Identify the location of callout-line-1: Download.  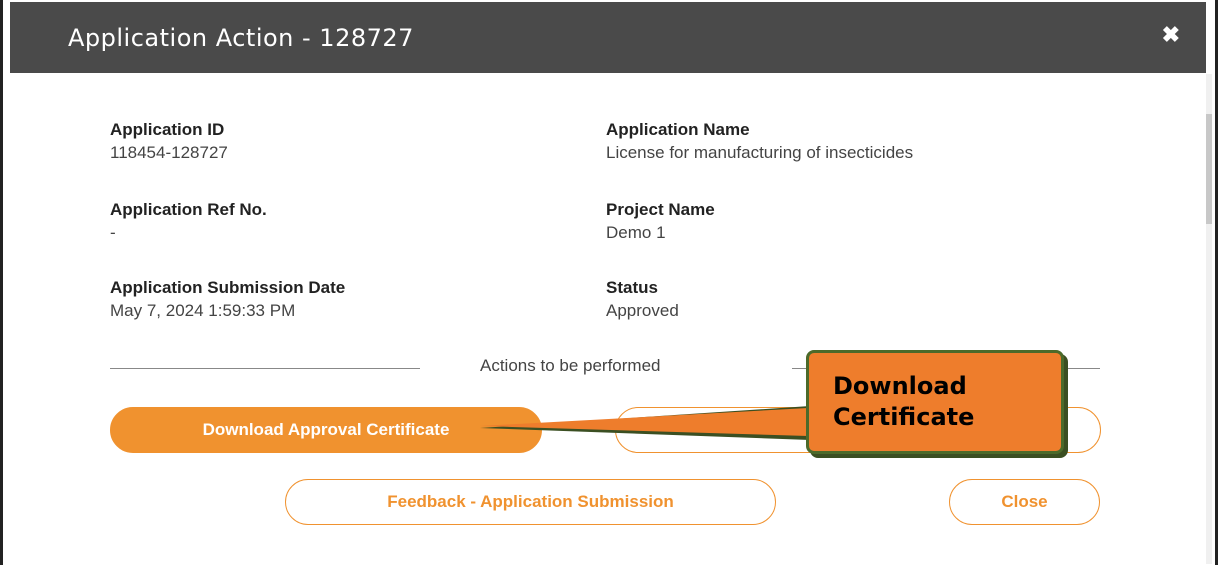
(900, 386).